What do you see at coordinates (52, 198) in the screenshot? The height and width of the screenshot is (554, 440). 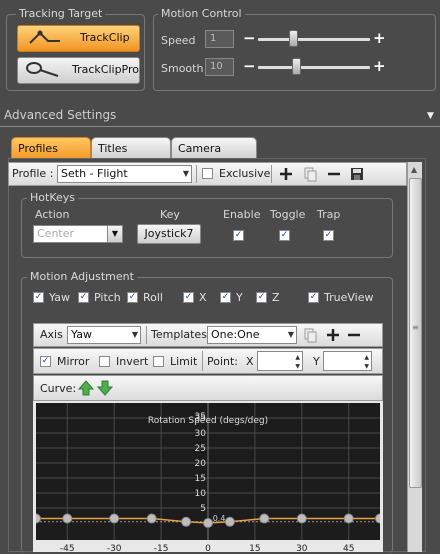 I see `hotkeys-title: HotKeys` at bounding box center [52, 198].